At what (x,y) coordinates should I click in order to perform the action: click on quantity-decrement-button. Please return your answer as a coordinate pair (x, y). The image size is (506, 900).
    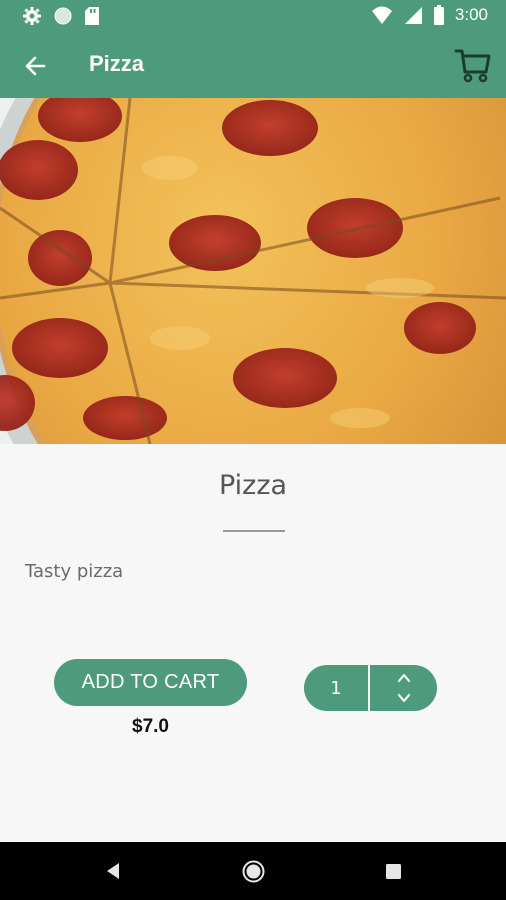
    Looking at the image, I should click on (403, 699).